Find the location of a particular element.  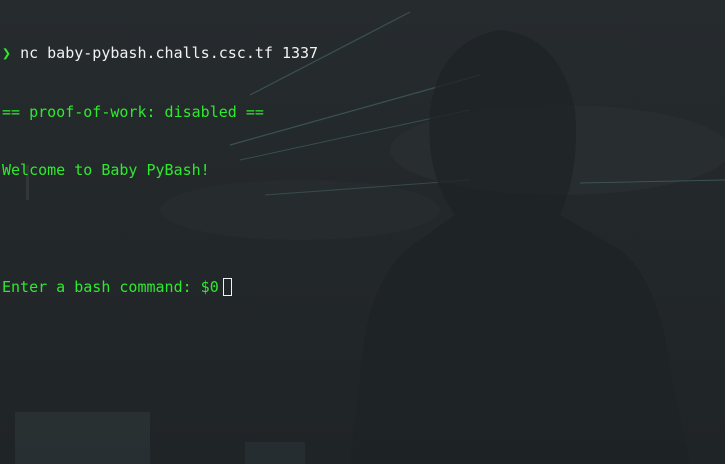

command-line: ❯ nc baby-pybash.challs.csc.tf 1337 is located at coordinates (160, 54).